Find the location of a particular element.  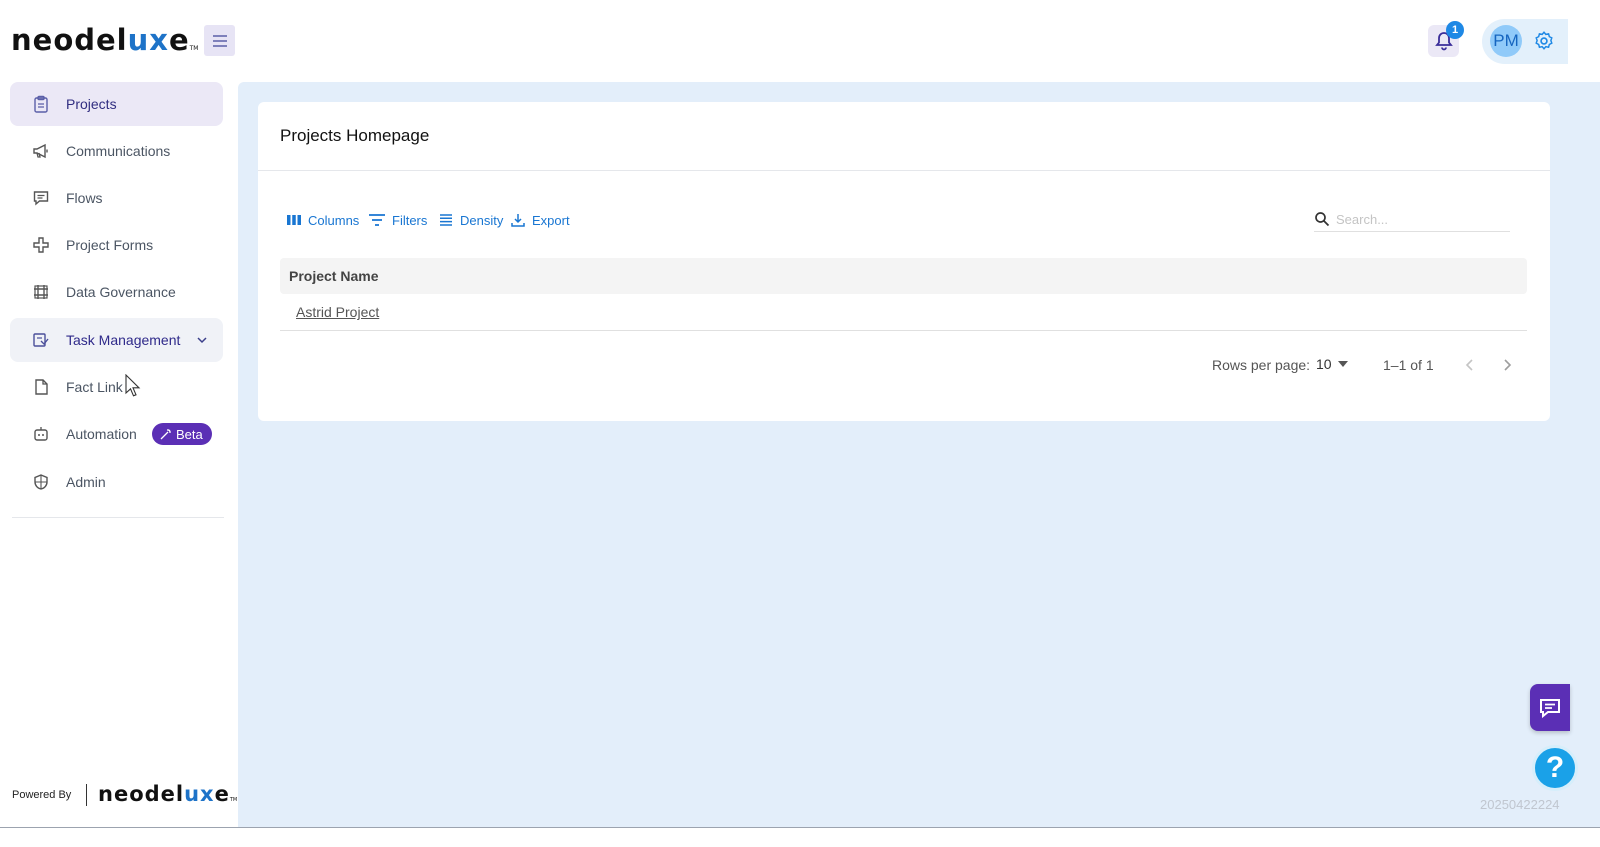

columns-icon is located at coordinates (294, 220).